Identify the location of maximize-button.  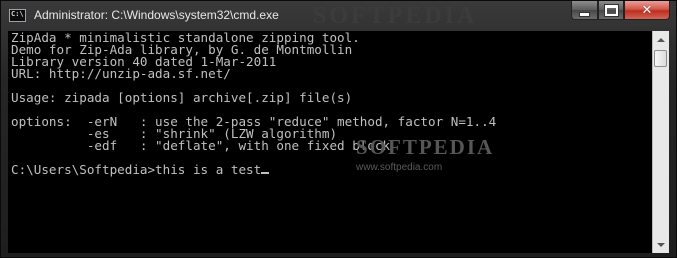
(611, 10).